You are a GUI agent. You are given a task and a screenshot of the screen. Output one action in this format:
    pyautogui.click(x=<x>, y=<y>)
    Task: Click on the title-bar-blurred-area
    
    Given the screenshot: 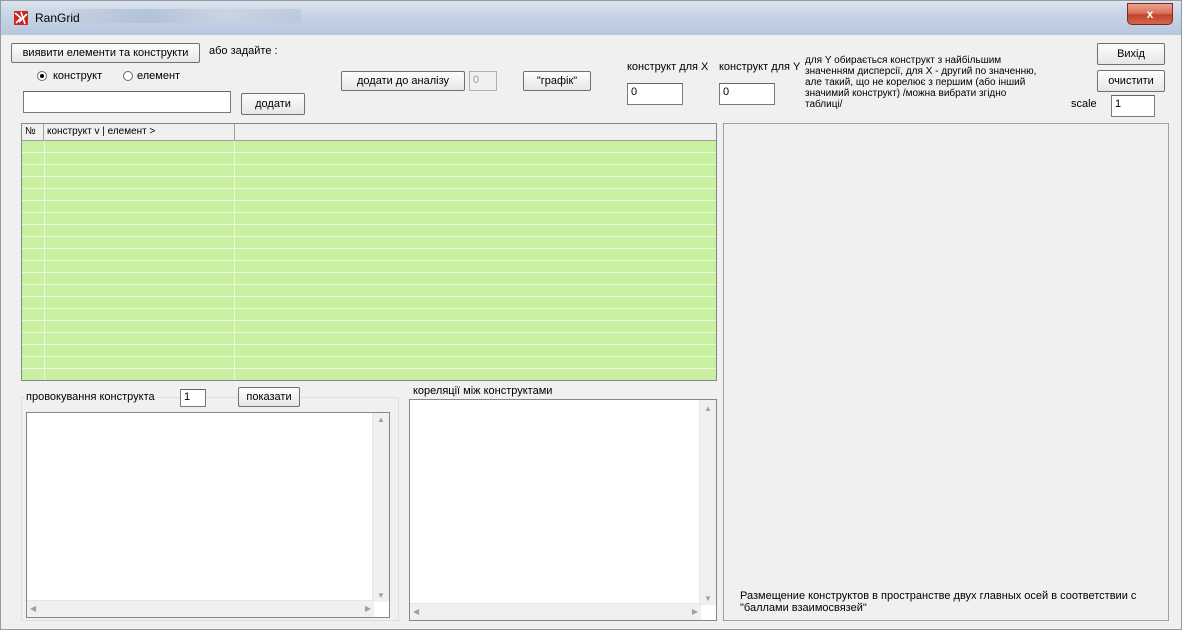 What is the action you would take?
    pyautogui.click(x=186, y=16)
    